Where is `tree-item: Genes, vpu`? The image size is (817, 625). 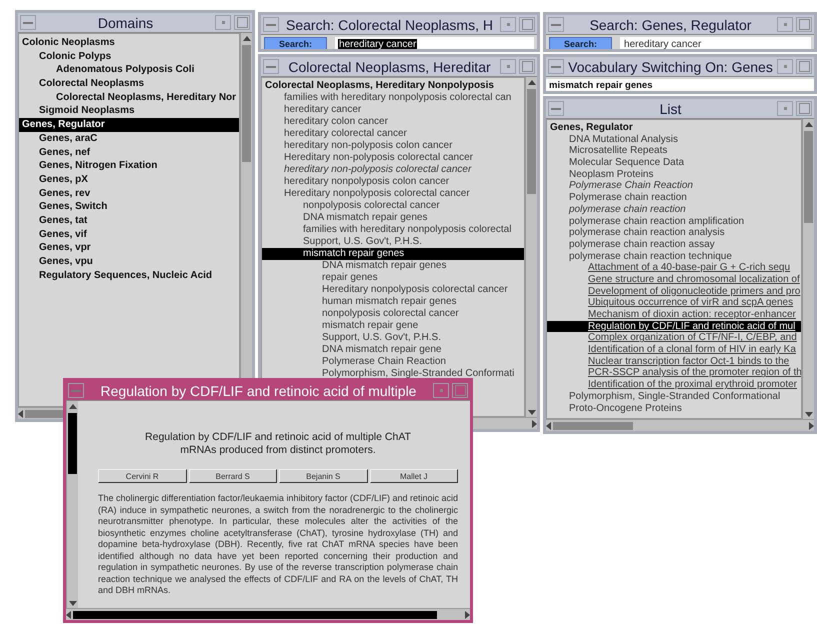
tree-item: Genes, vpu is located at coordinates (129, 262).